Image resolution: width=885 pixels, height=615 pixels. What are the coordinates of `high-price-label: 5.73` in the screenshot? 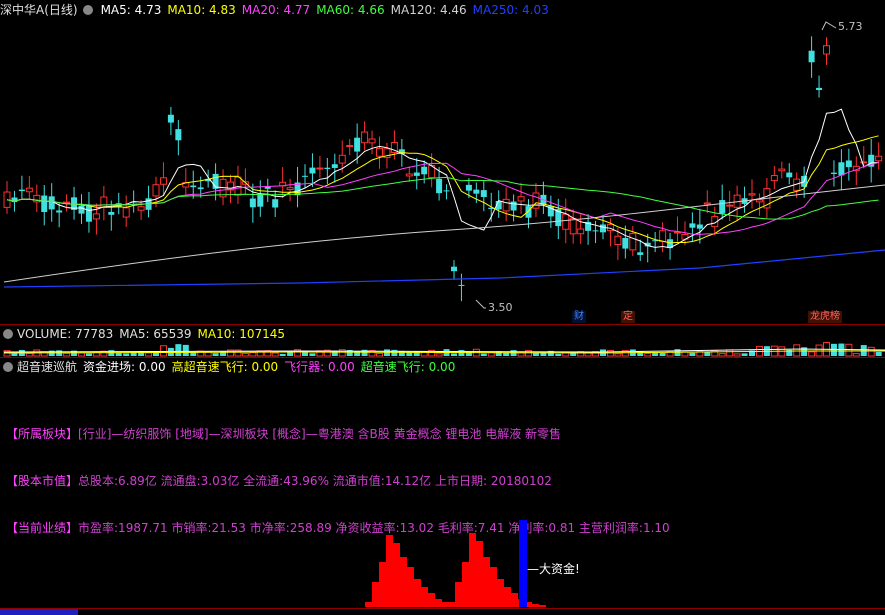 It's located at (850, 26).